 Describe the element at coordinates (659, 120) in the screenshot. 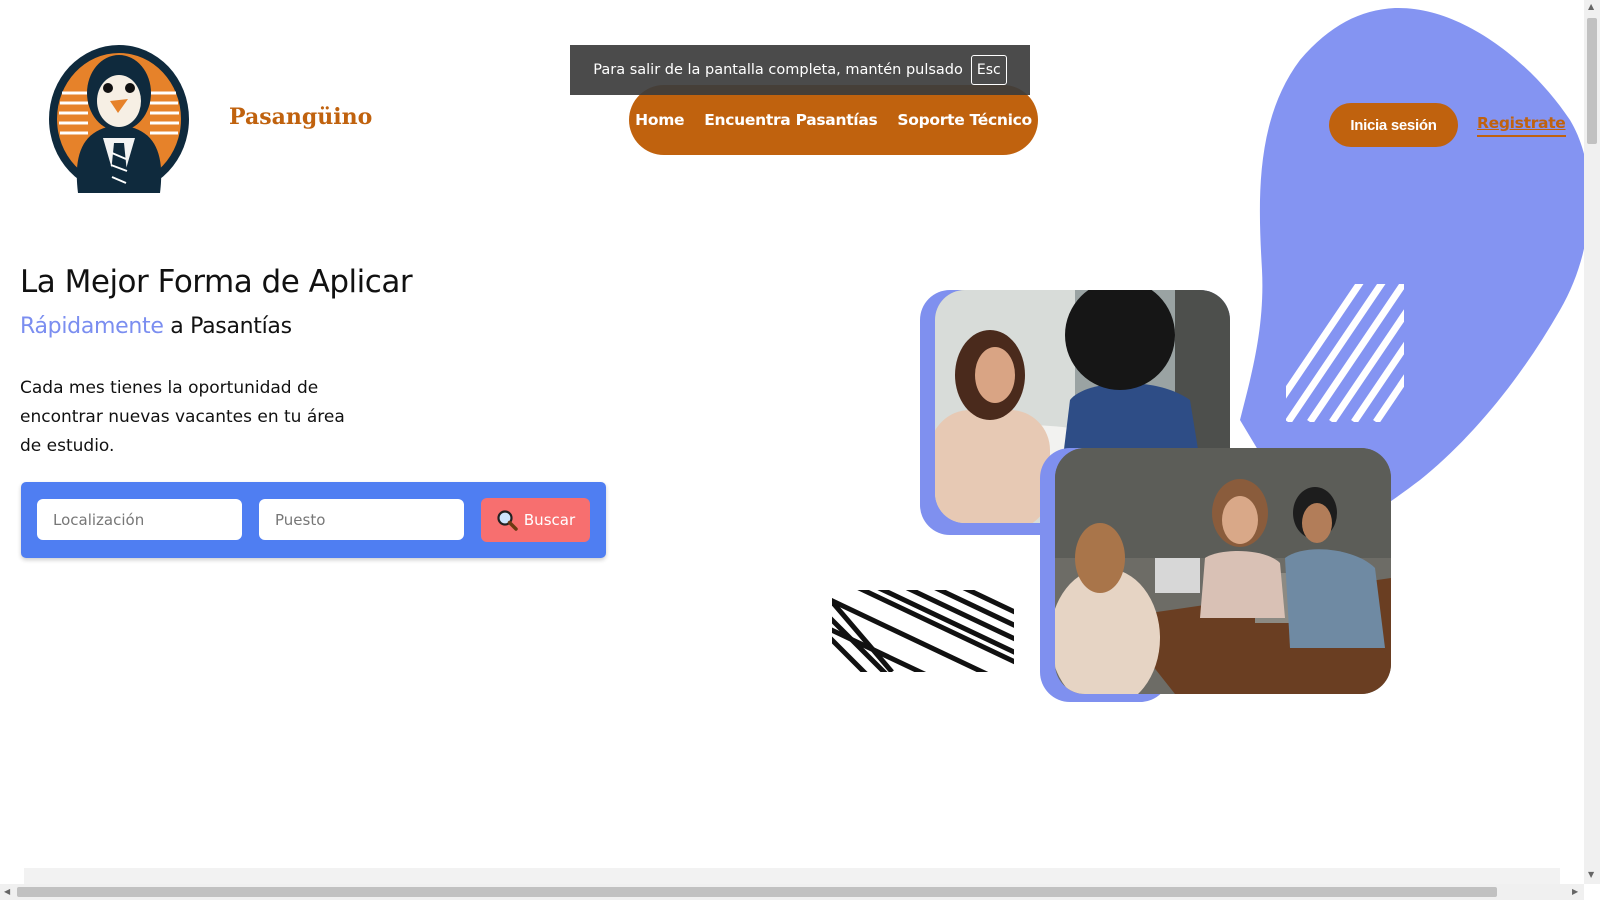

I see `nav-home: Home` at that location.